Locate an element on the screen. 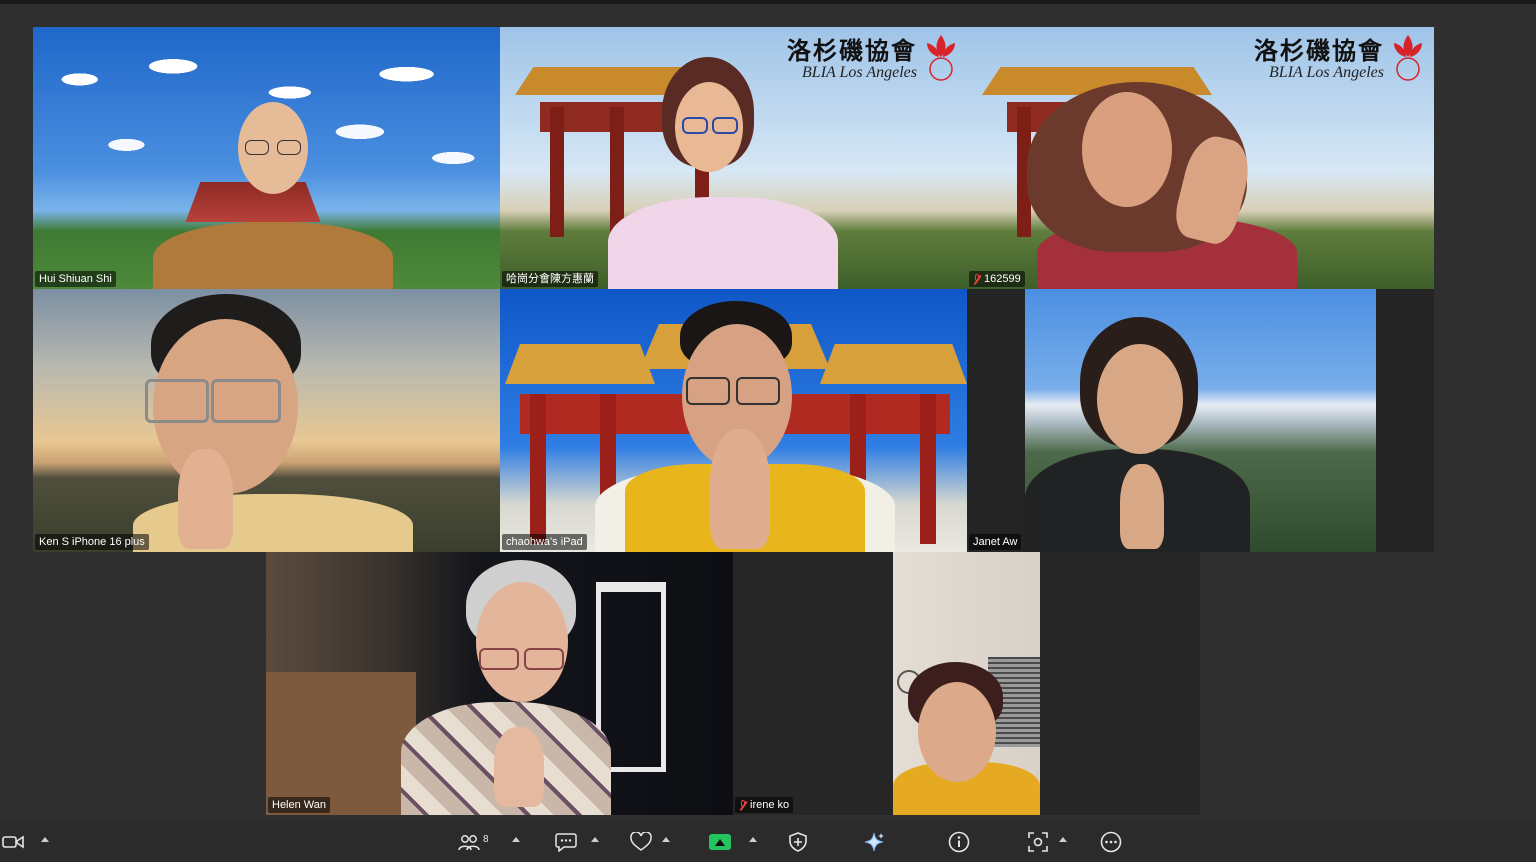 This screenshot has width=1536, height=862. security-icon is located at coordinates (798, 842).